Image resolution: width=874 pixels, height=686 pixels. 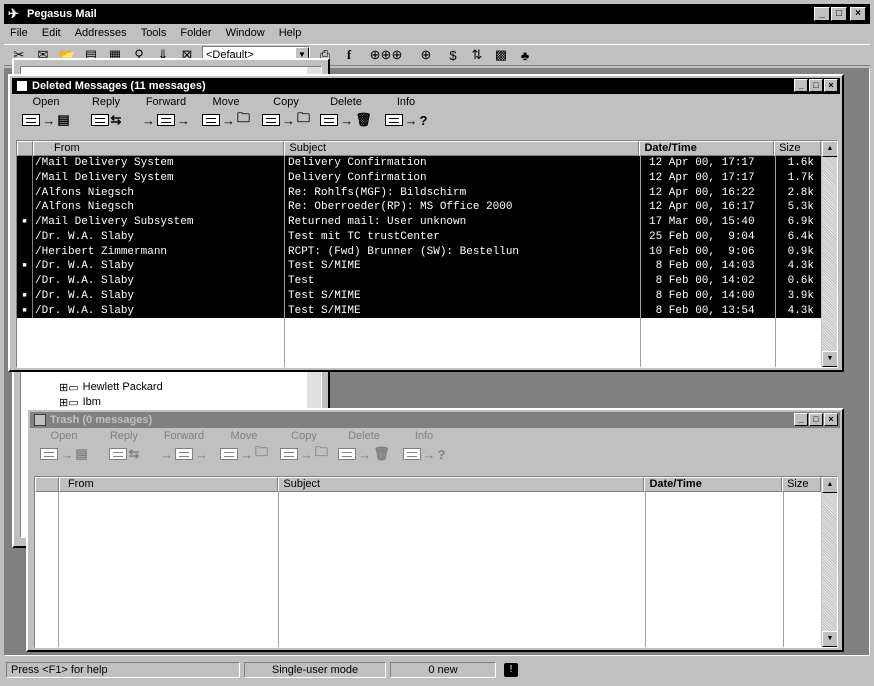 What do you see at coordinates (437, 14) in the screenshot?
I see `app-titlebar: ✈ Pegasus Mail _ □ ×` at bounding box center [437, 14].